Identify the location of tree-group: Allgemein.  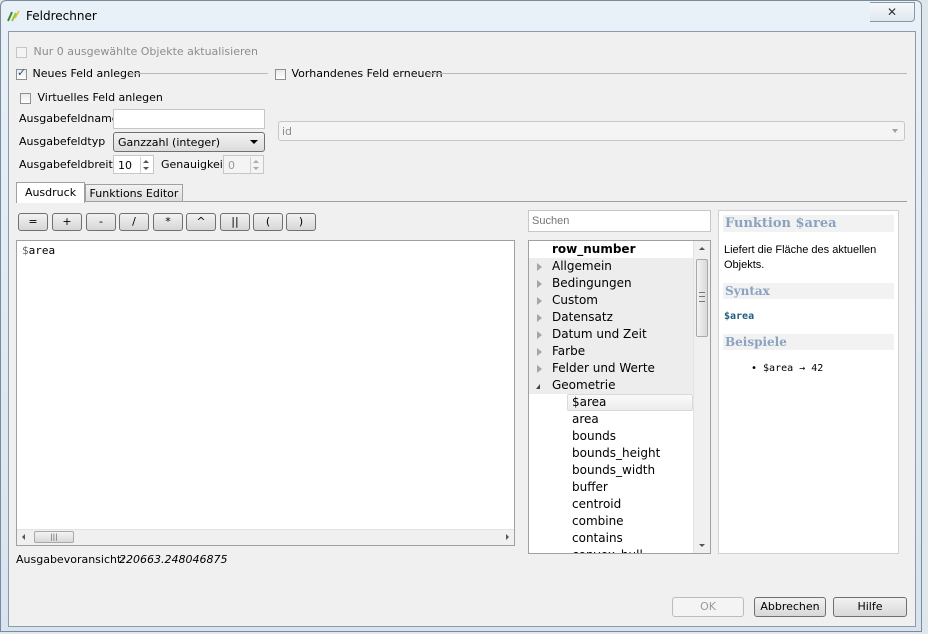
(611, 266).